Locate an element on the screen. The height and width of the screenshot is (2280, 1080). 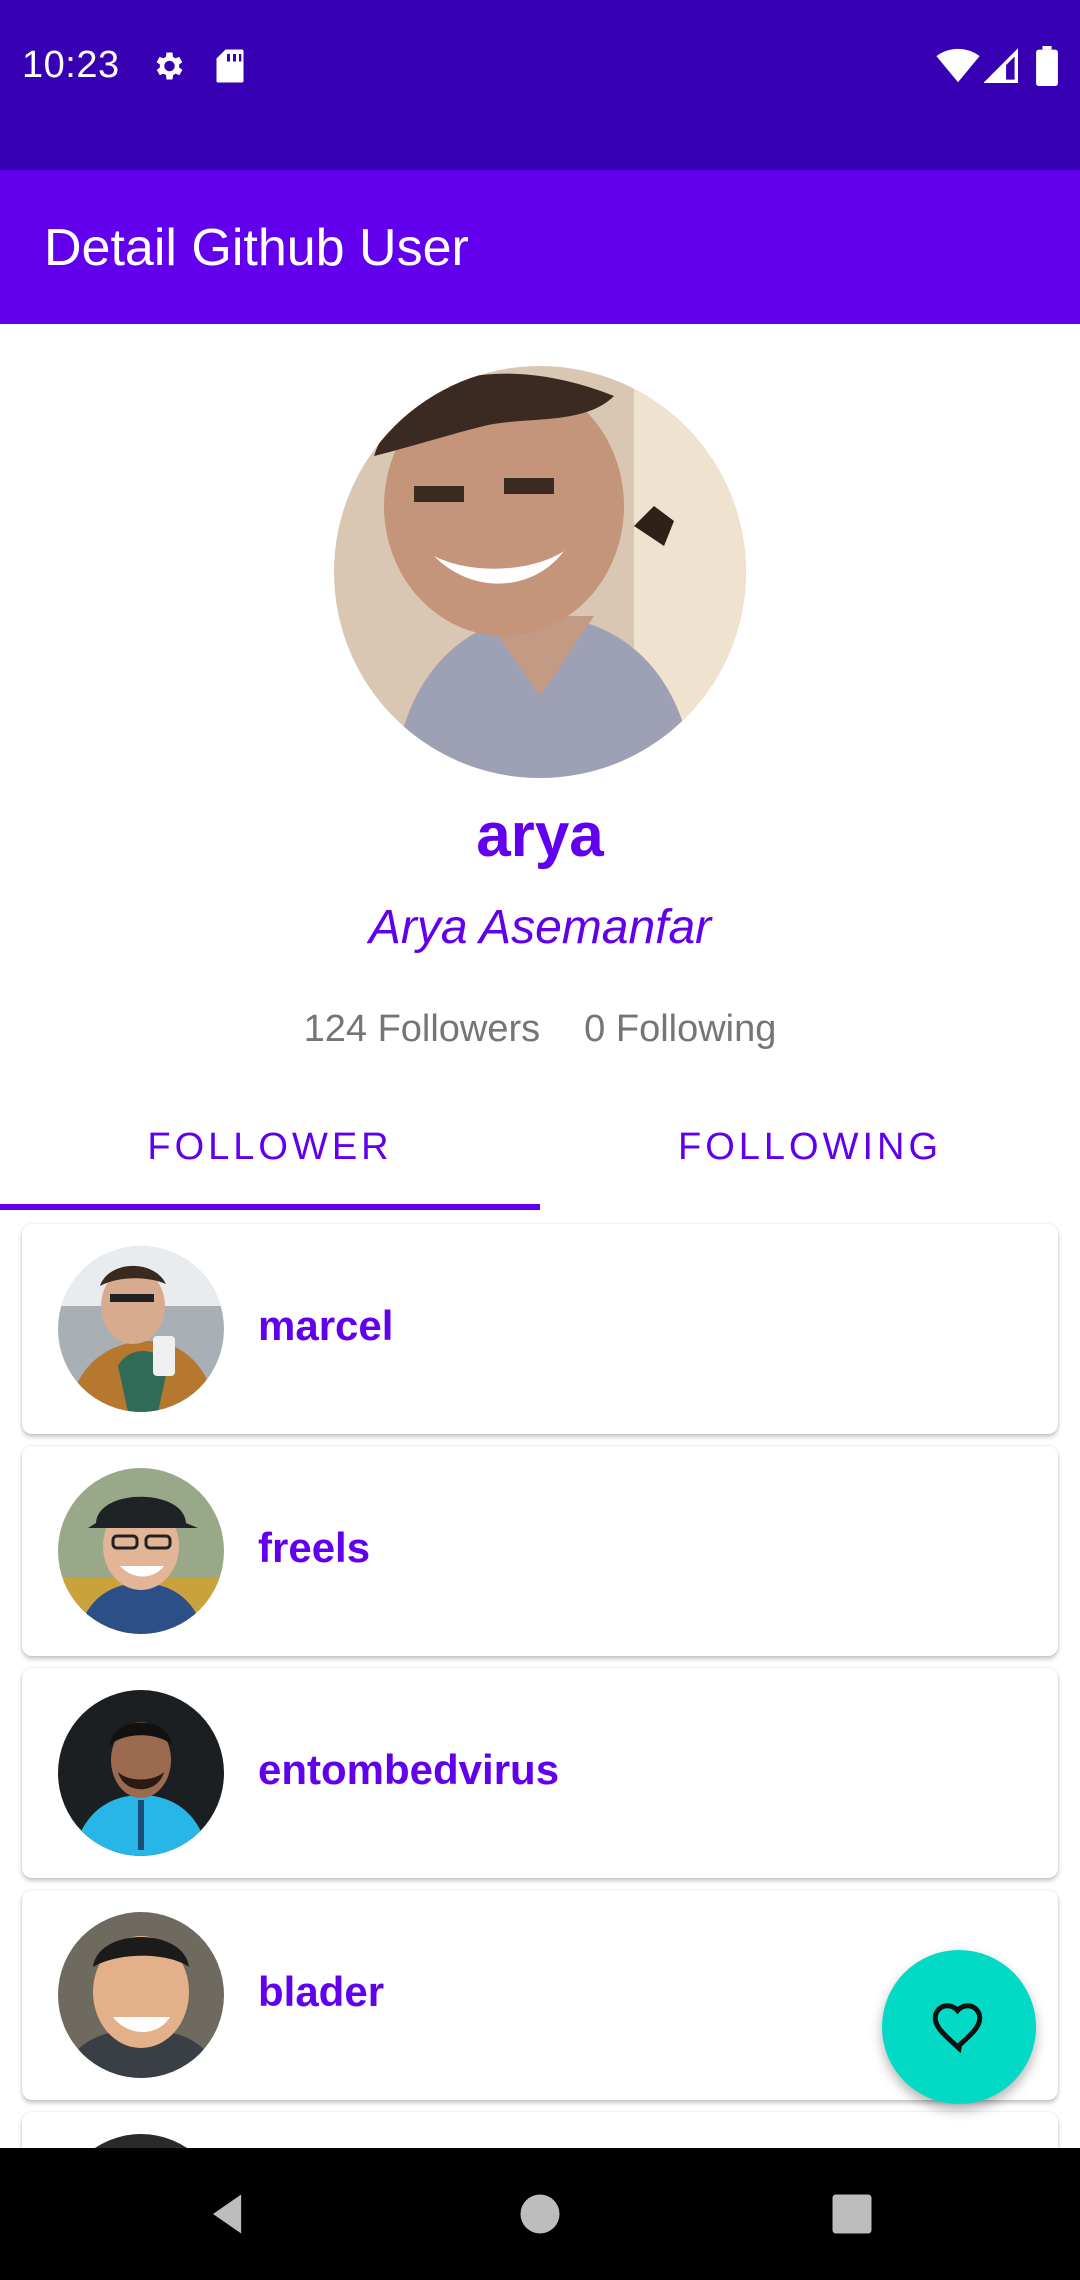
user-login: blader is located at coordinates (321, 1991).